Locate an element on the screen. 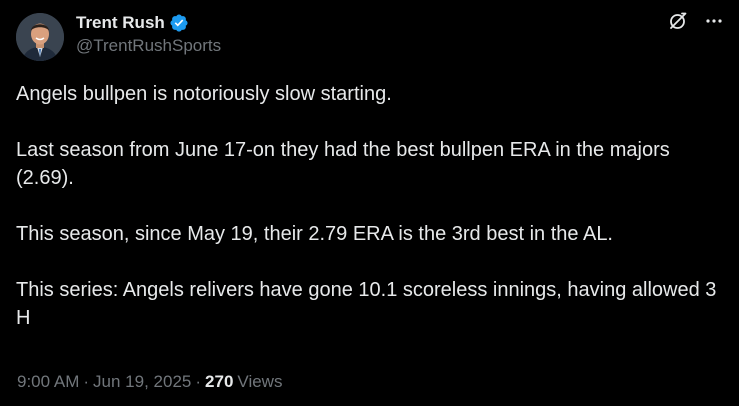 This screenshot has height=406, width=739. author-block: Trent Rush @TrentRushSports is located at coordinates (148, 34).